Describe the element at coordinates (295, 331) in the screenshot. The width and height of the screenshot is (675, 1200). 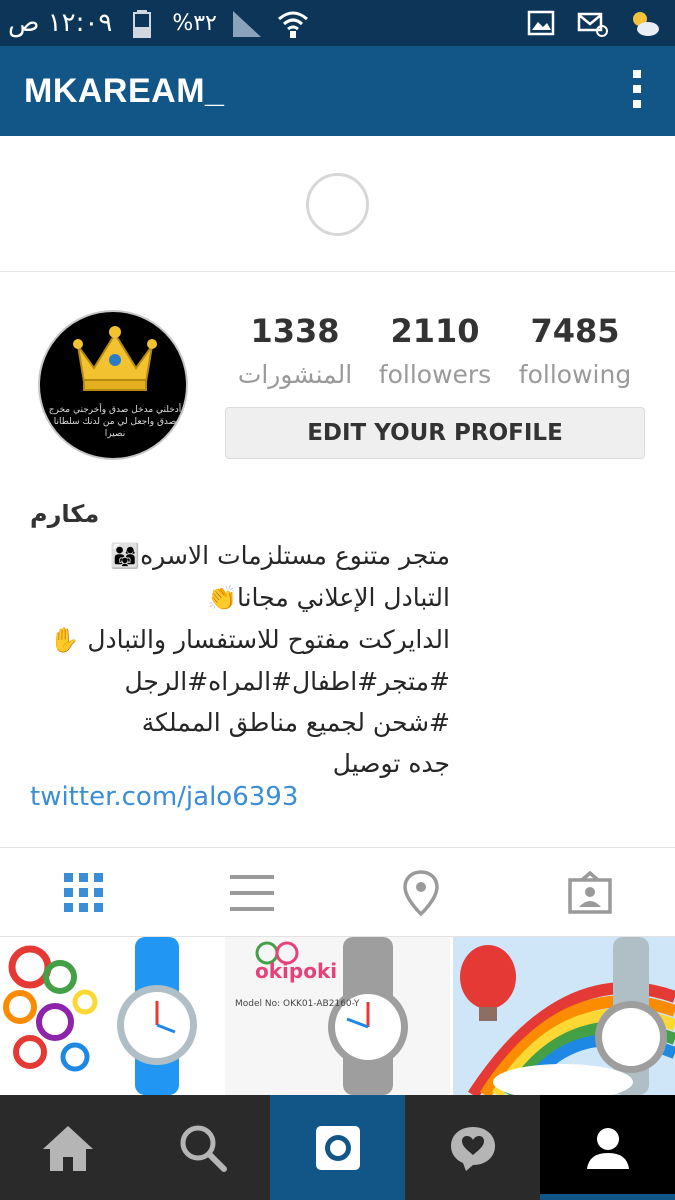
I see `posts-count: 1338` at that location.